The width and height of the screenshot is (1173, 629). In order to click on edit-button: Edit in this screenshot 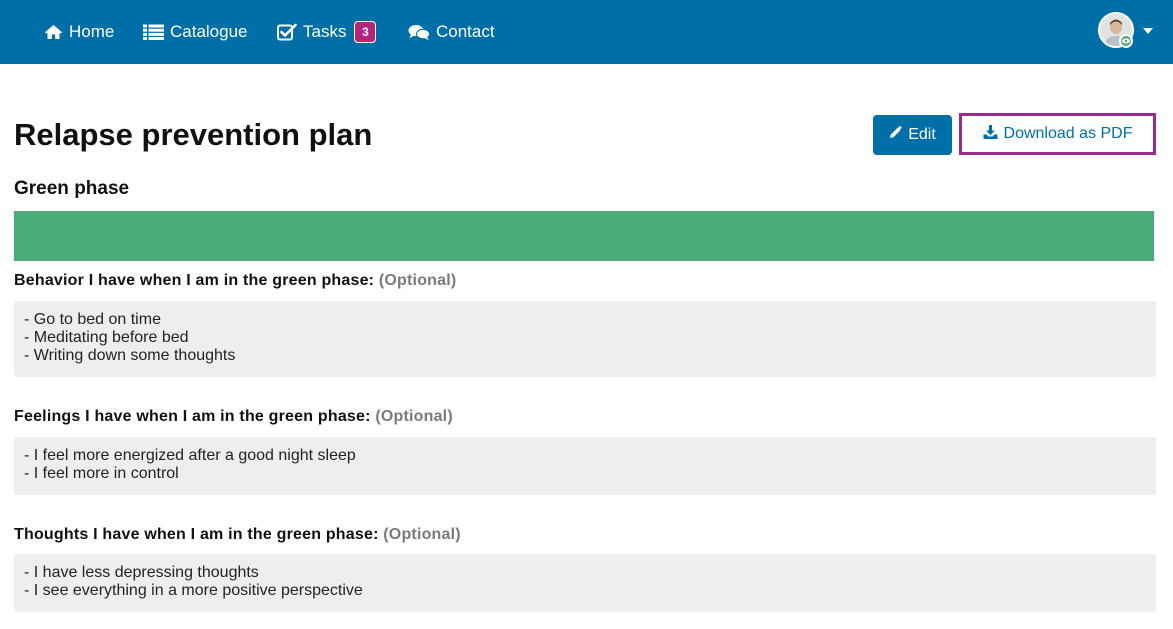, I will do `click(912, 135)`.